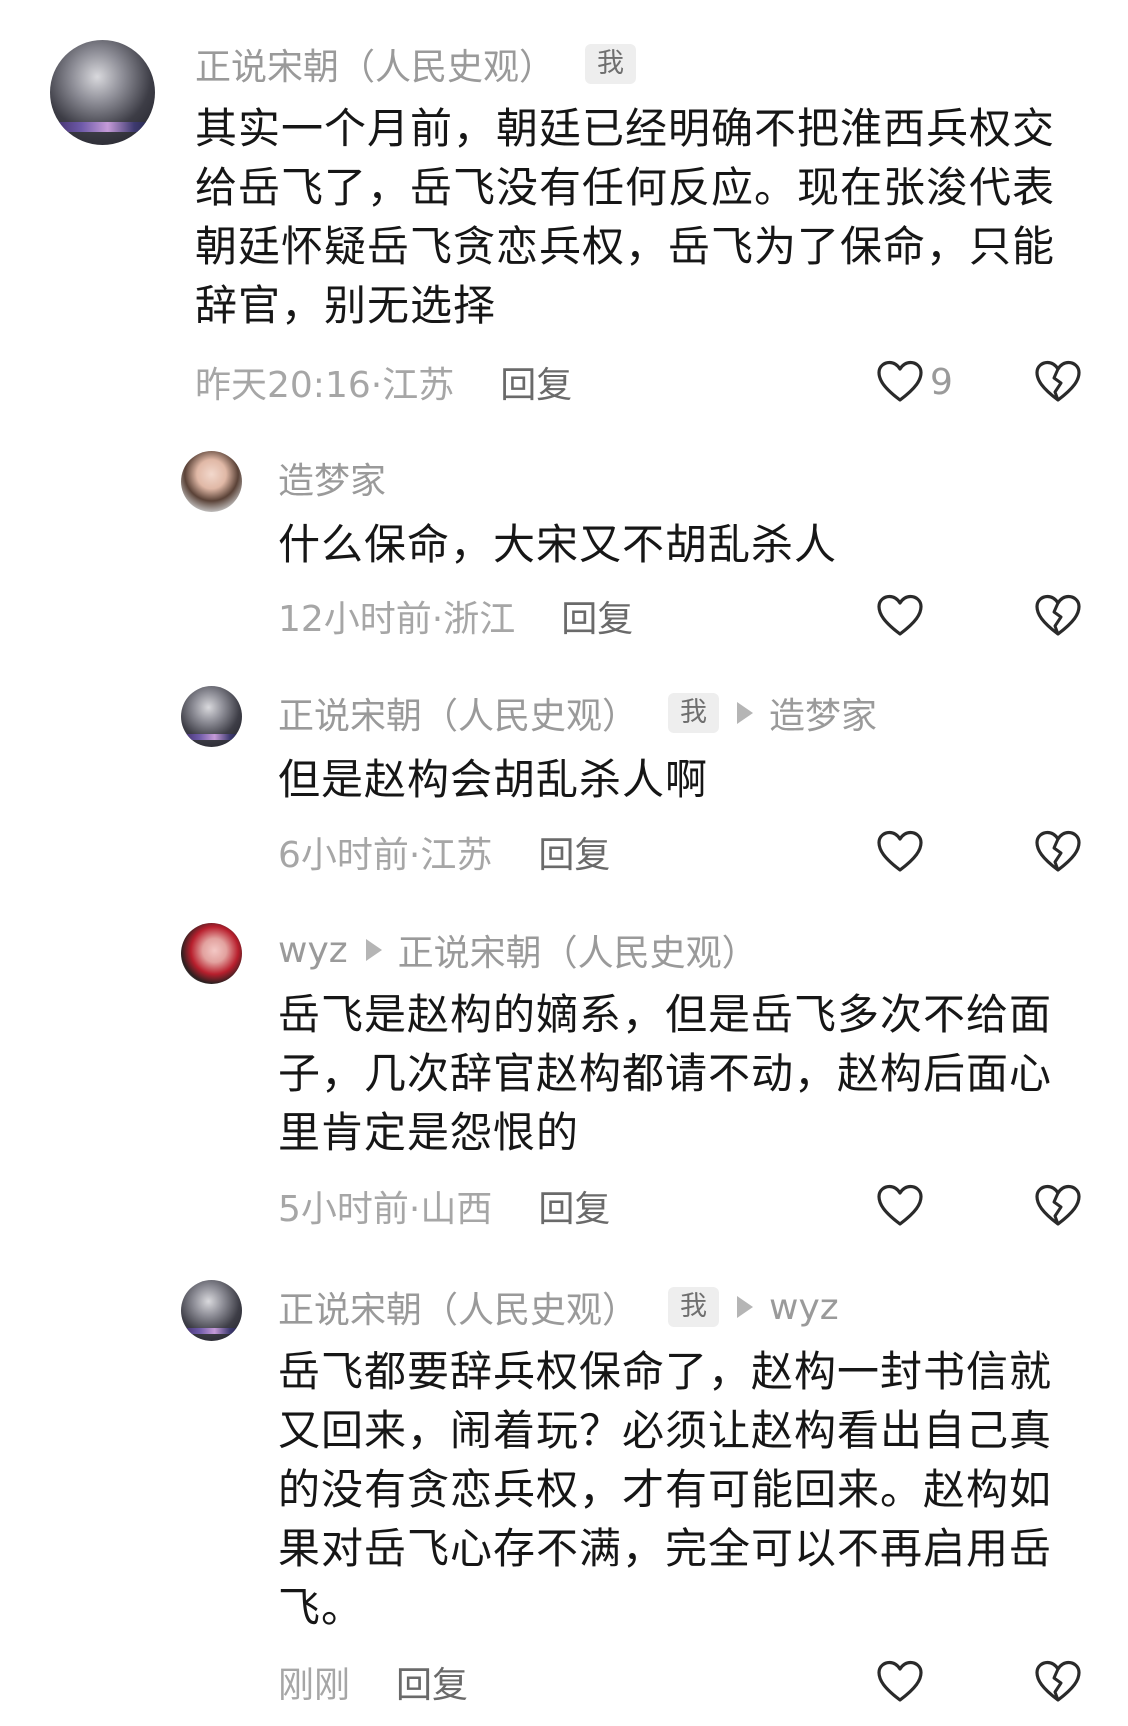  I want to click on time-location: 昨天20:16·江苏, so click(325, 385).